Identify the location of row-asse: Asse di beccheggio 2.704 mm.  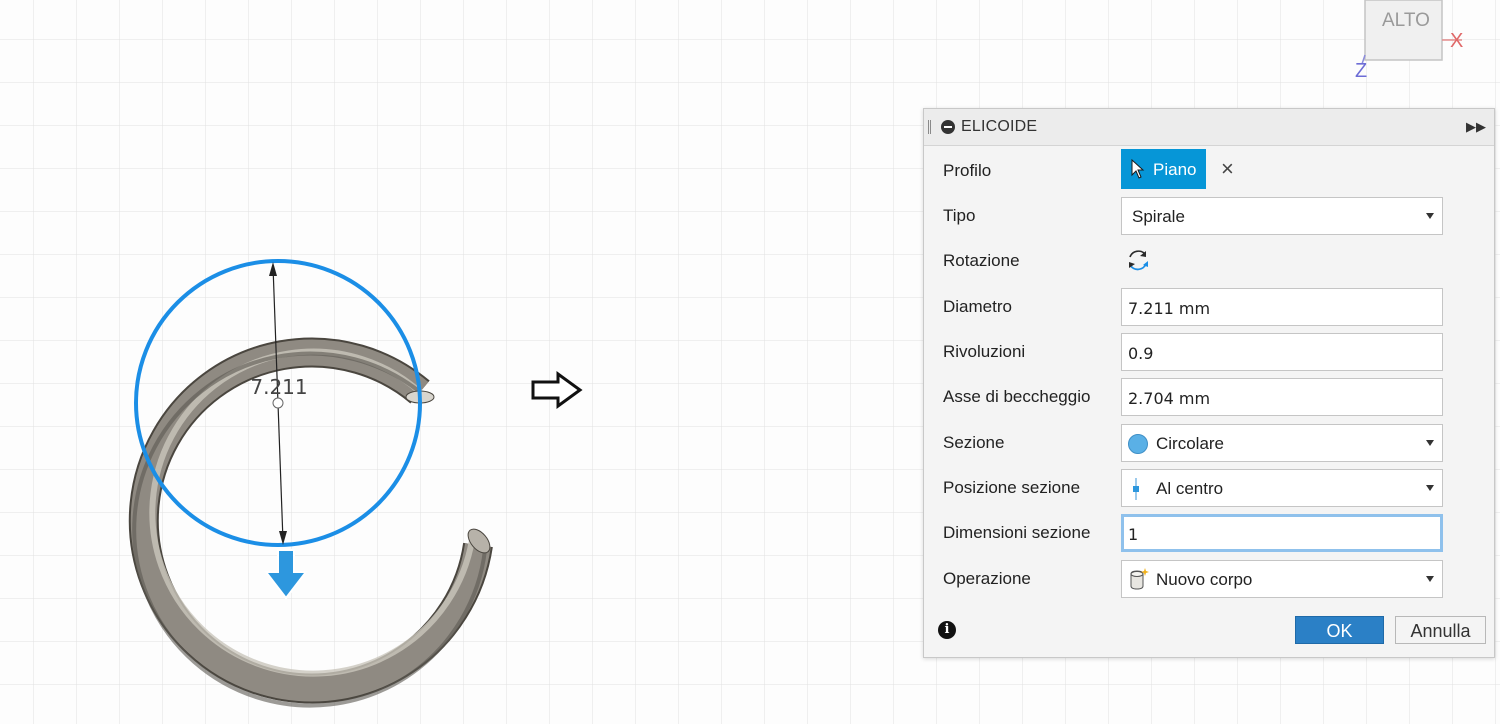
(1209, 397).